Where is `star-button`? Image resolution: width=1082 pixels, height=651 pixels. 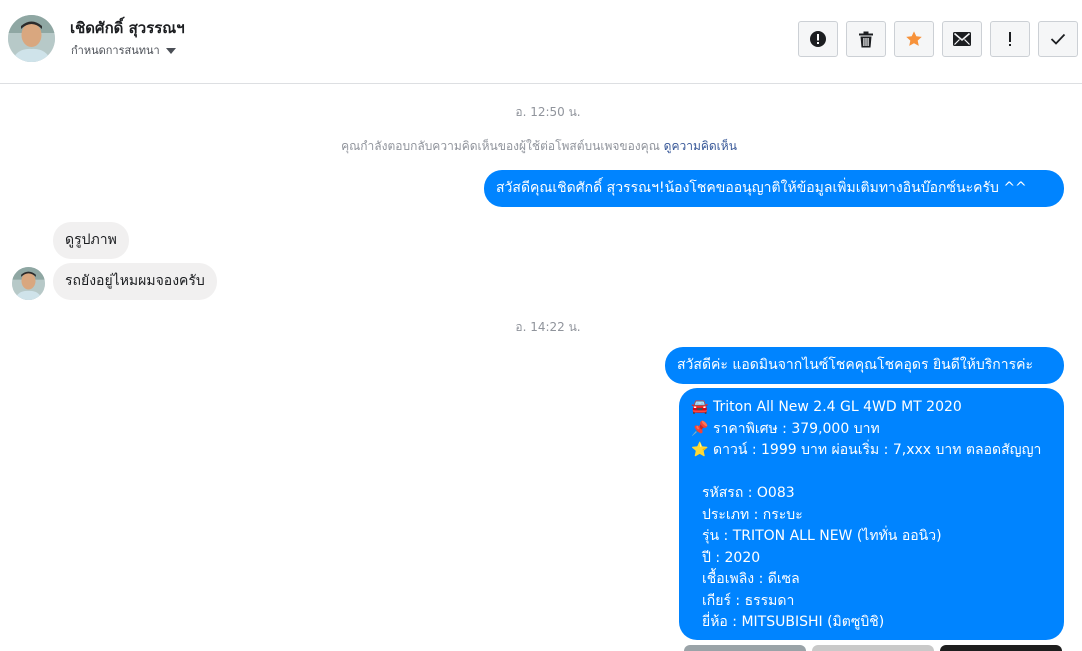 star-button is located at coordinates (914, 39).